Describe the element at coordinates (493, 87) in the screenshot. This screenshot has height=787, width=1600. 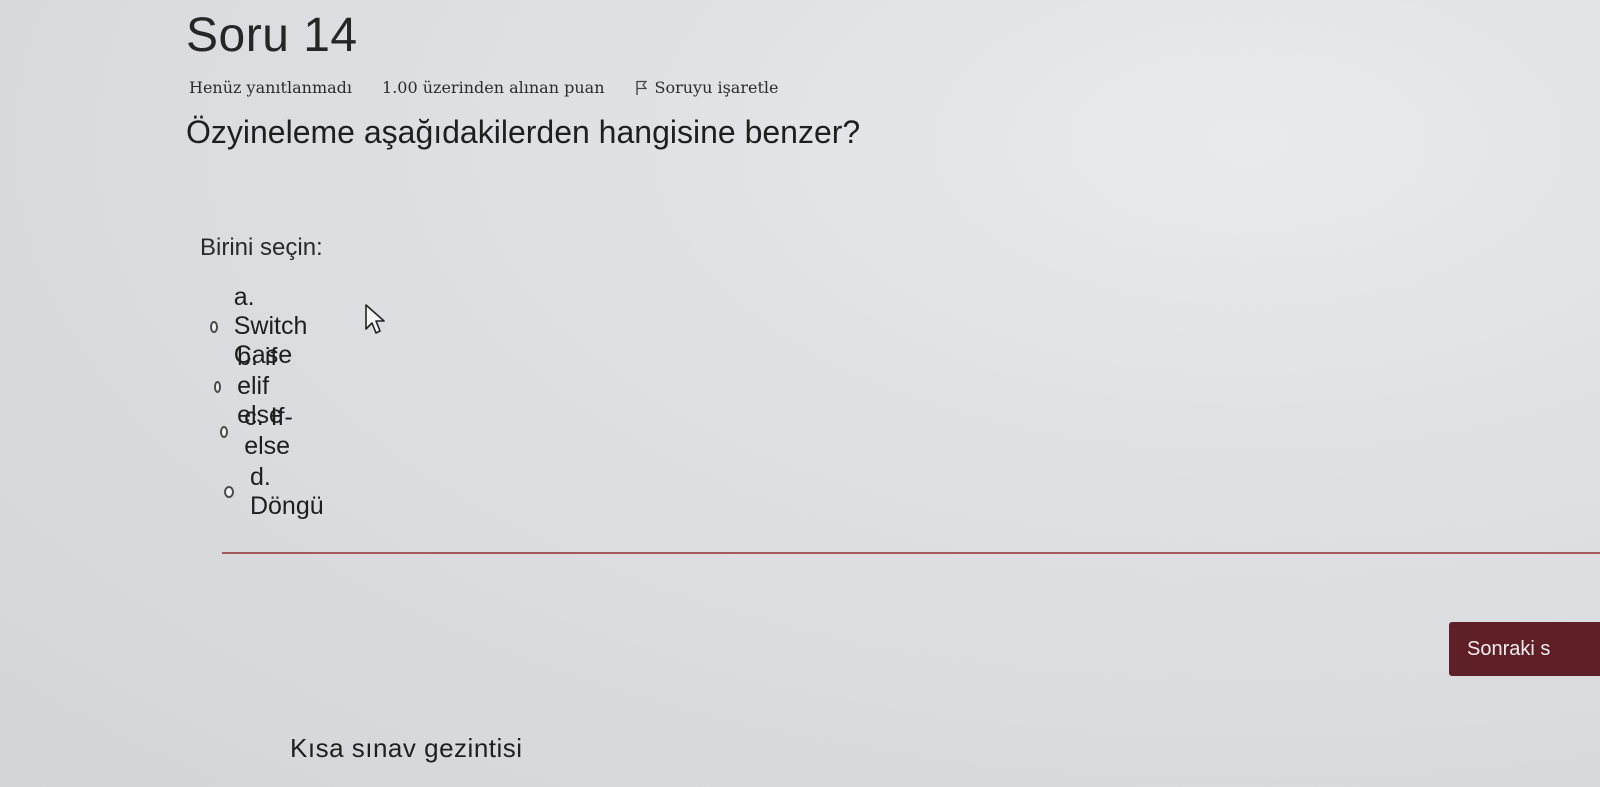
I see `question-grade: 1.00 üzerinden alınan puan` at that location.